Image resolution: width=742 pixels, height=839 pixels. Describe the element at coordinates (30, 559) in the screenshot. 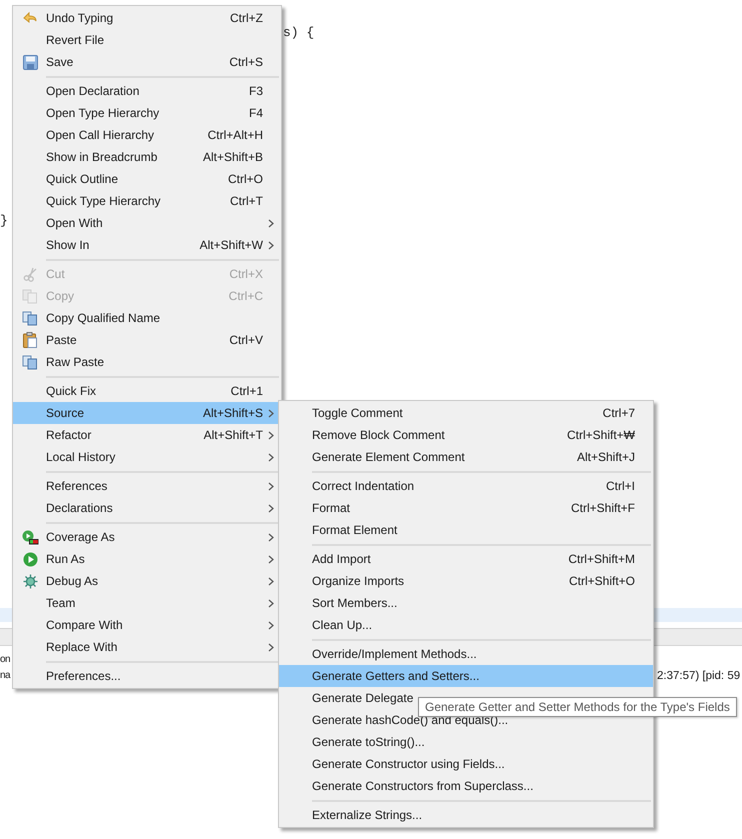

I see `run-icon` at that location.